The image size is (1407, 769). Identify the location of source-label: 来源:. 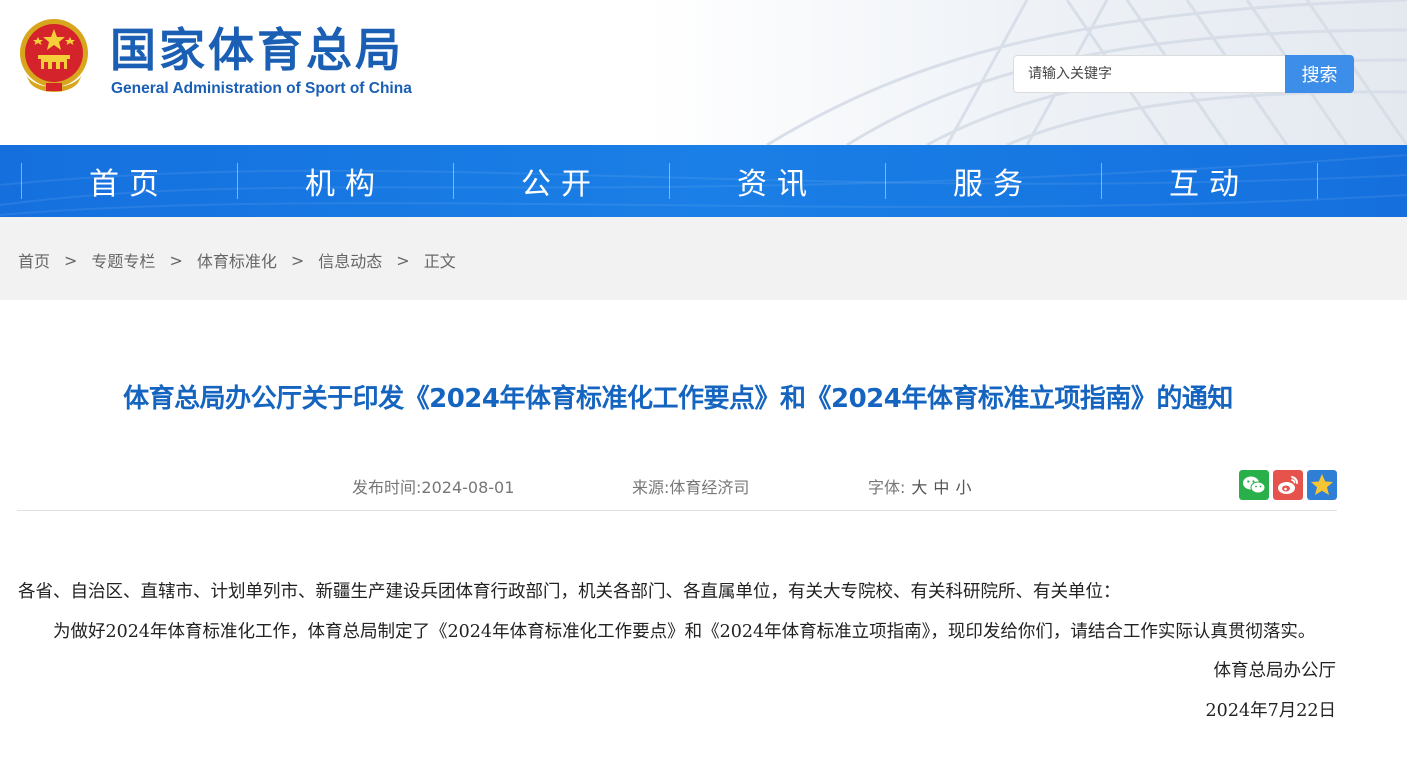
(651, 487).